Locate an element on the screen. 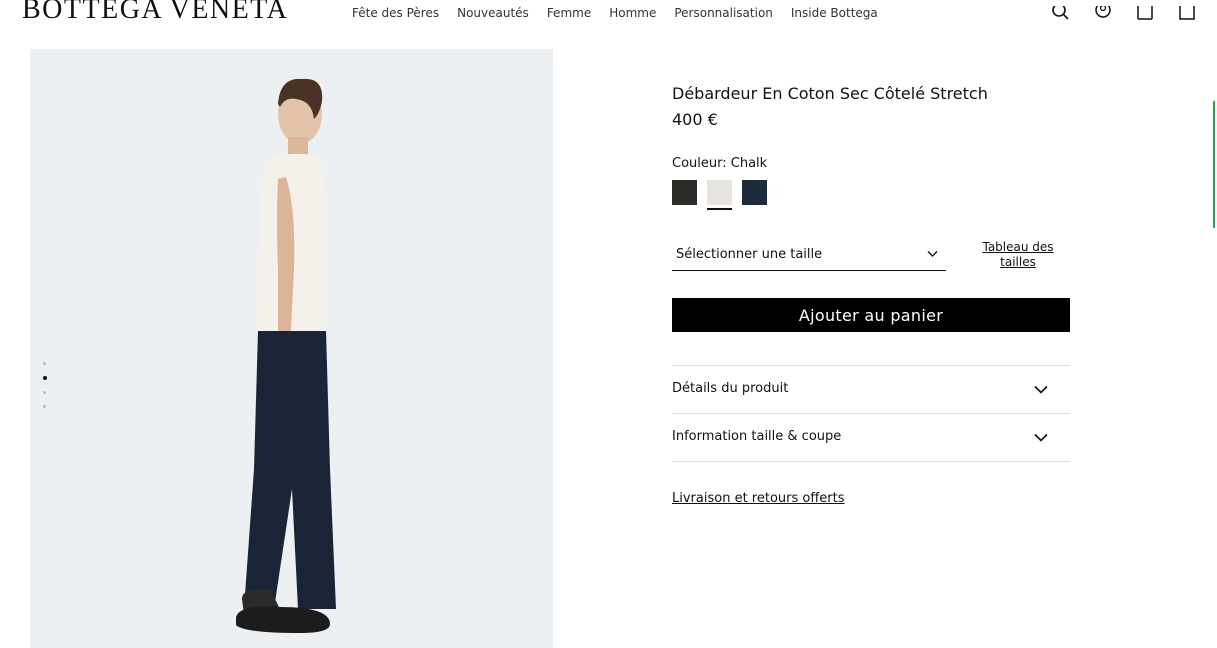 The height and width of the screenshot is (648, 1217). accordion-label: Détails du produit is located at coordinates (730, 388).